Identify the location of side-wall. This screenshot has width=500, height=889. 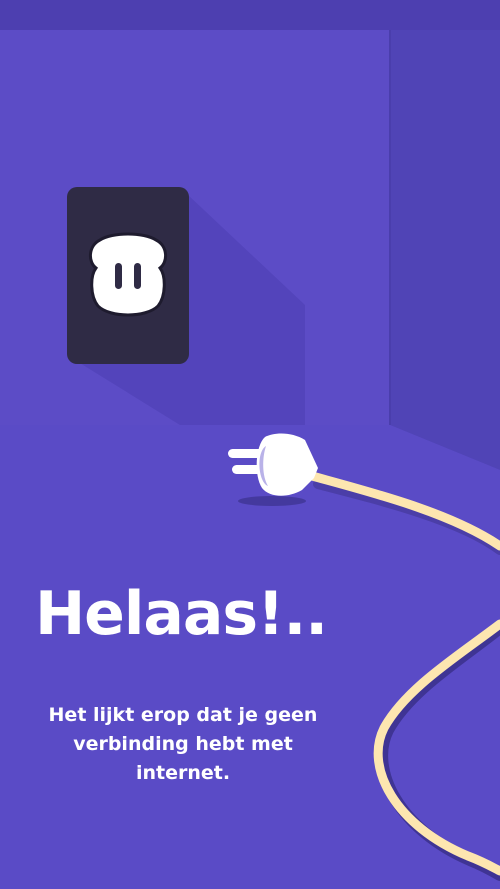
(445, 235).